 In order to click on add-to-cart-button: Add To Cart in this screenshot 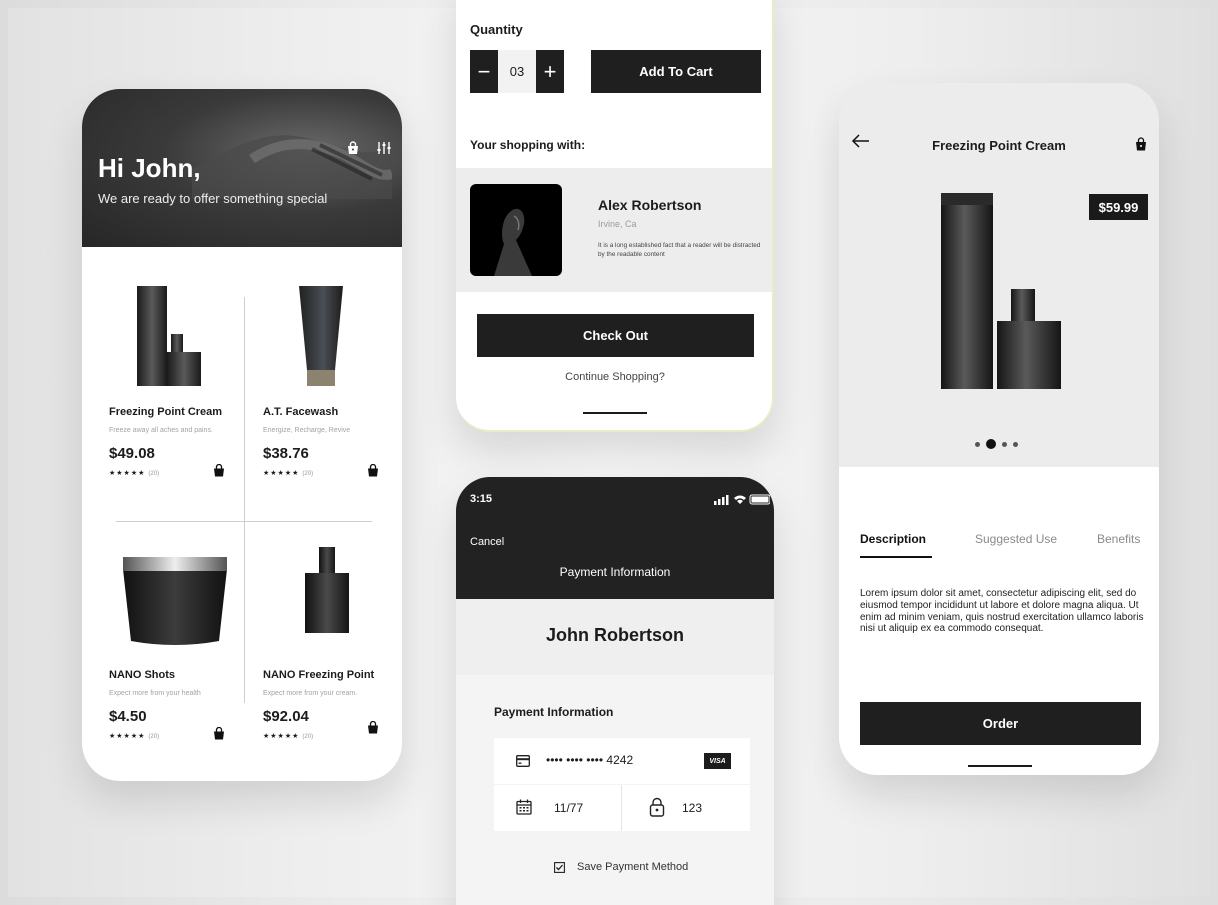, I will do `click(676, 71)`.